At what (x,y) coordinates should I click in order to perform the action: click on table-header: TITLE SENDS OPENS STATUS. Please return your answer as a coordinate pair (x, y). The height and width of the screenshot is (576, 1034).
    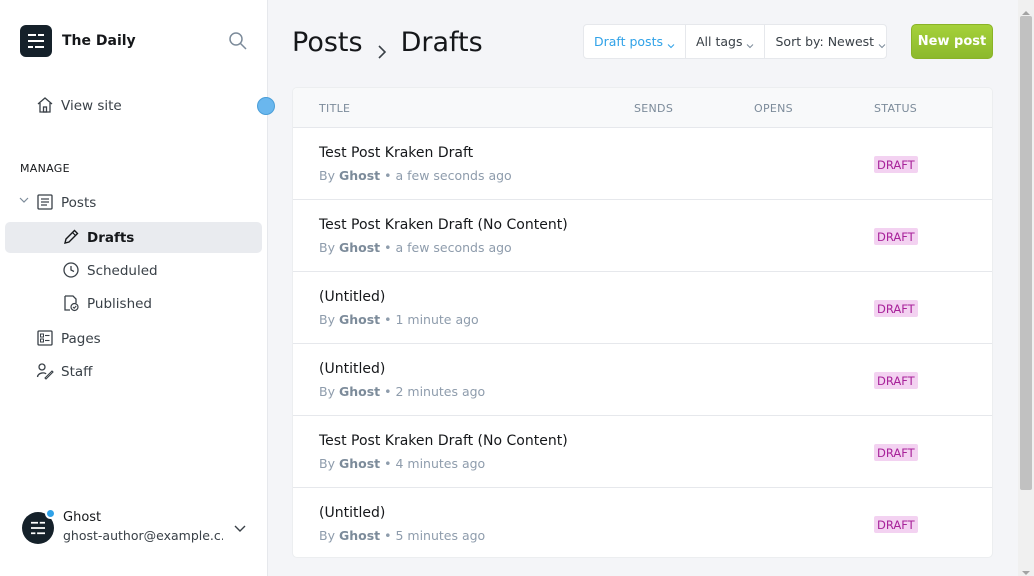
    Looking at the image, I should click on (642, 108).